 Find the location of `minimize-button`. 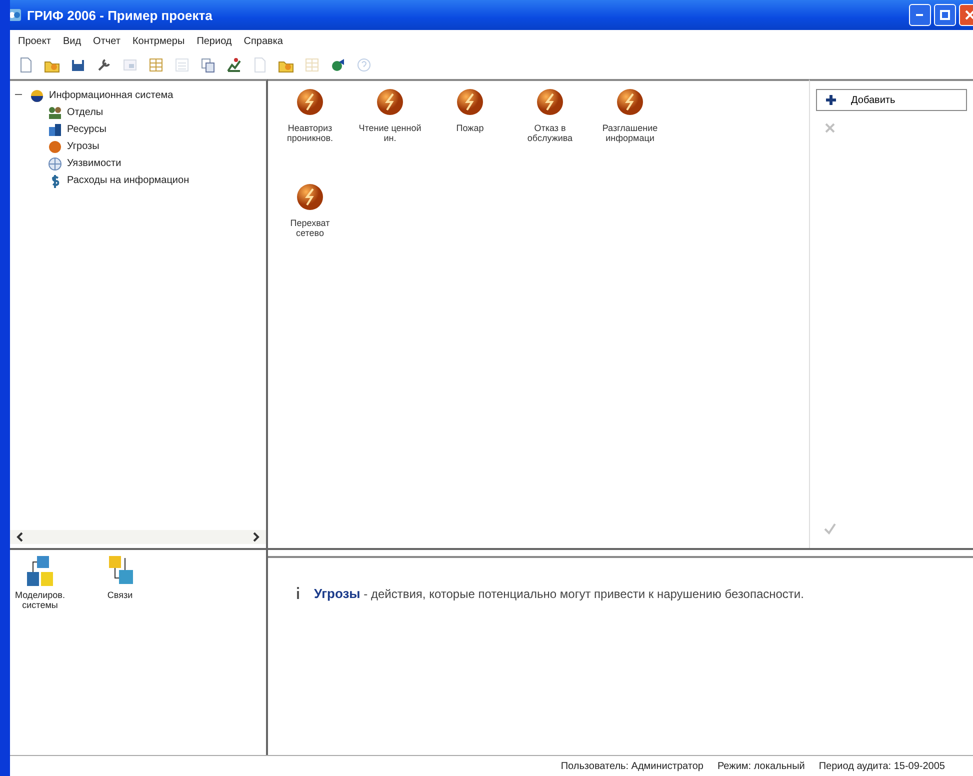

minimize-button is located at coordinates (920, 15).